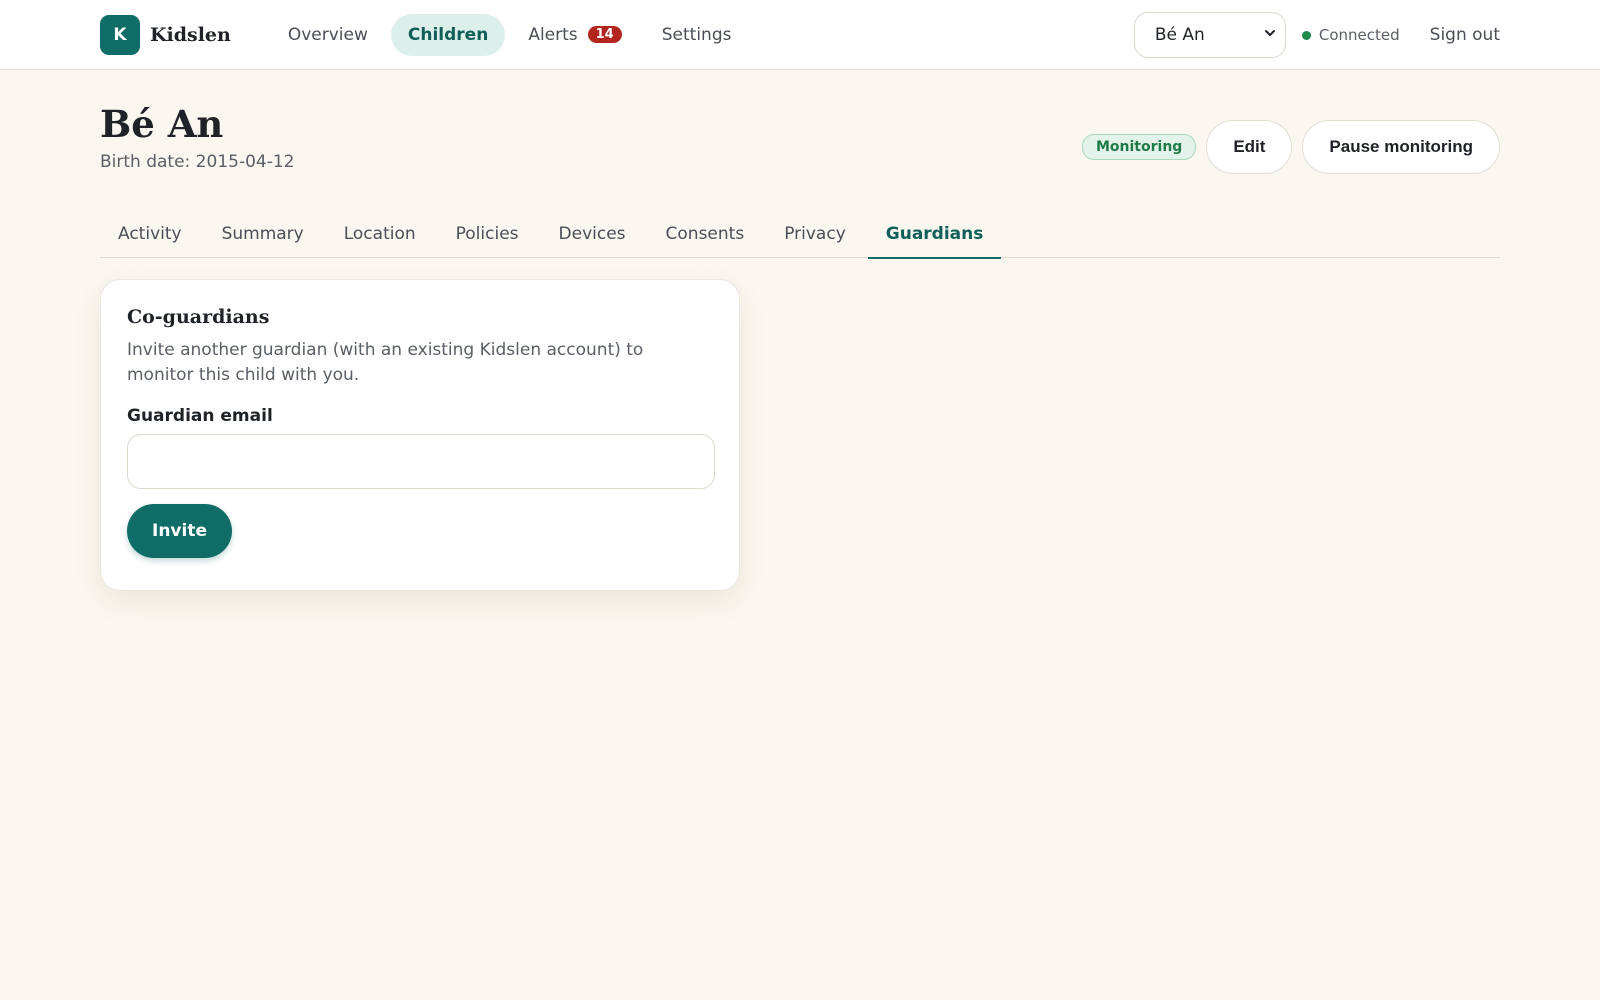  What do you see at coordinates (200, 416) in the screenshot?
I see `guardian-email-label: Guardian email` at bounding box center [200, 416].